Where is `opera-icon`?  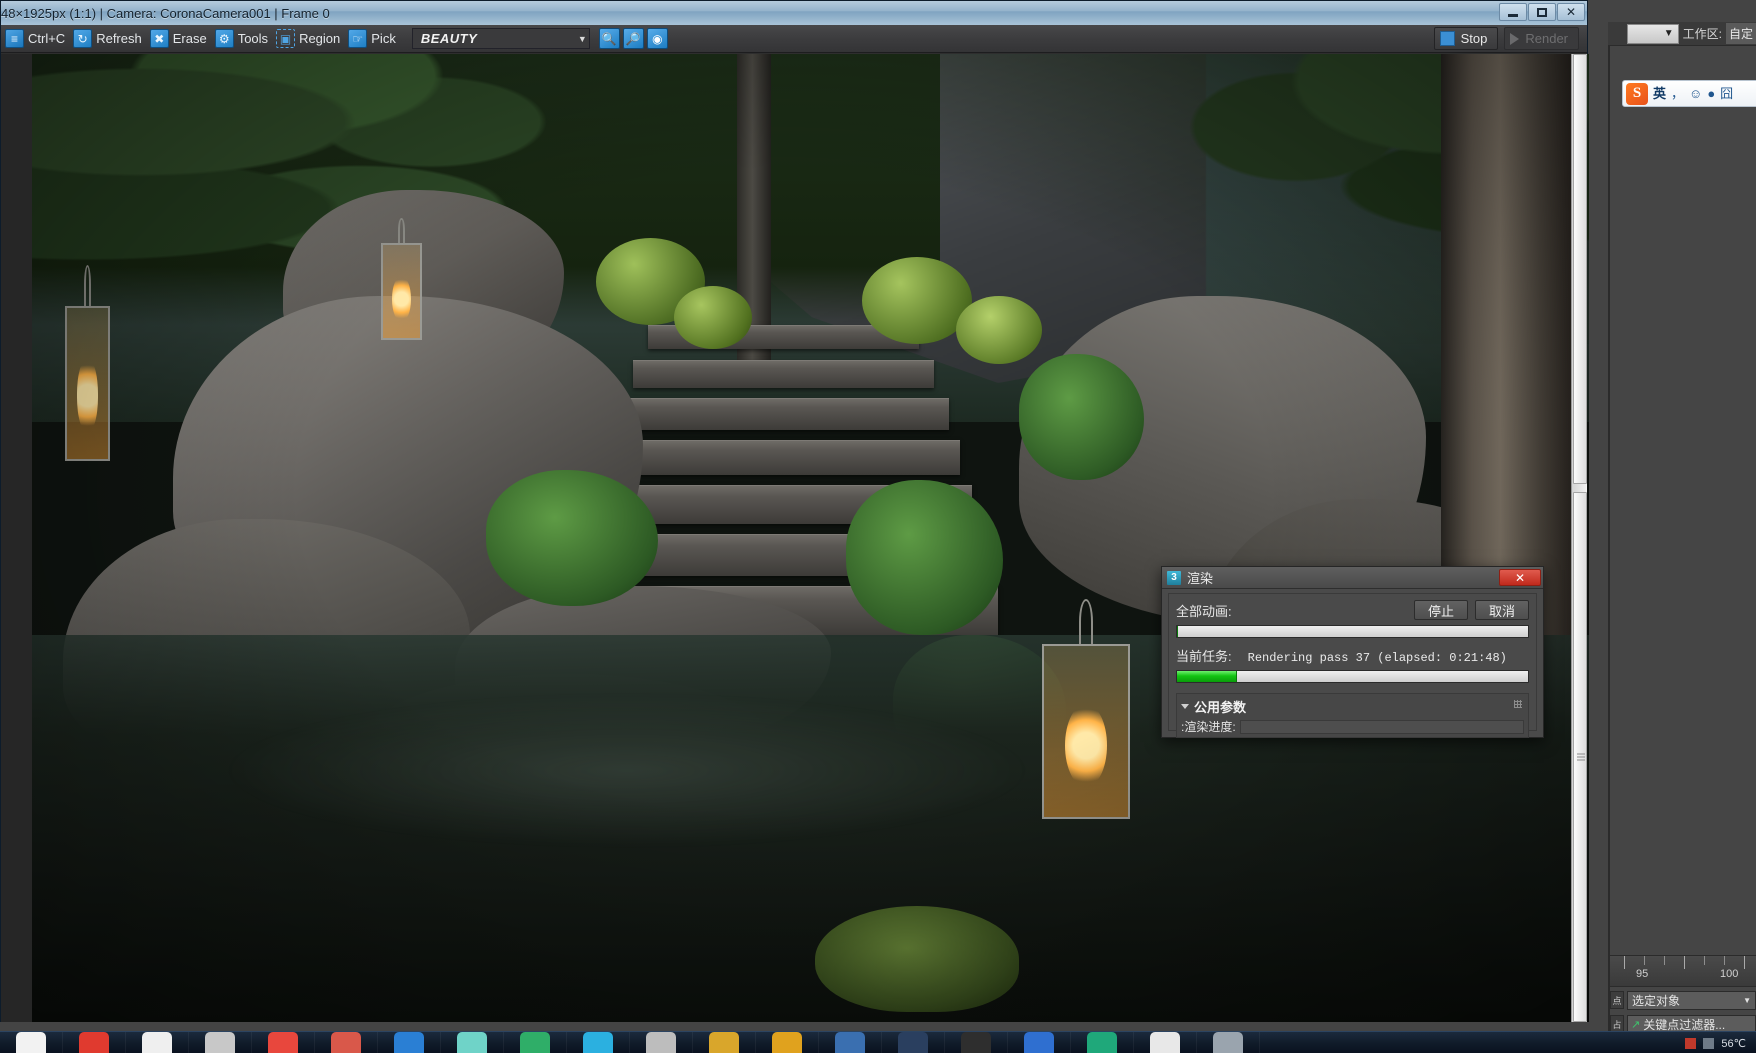 opera-icon is located at coordinates (283, 1042).